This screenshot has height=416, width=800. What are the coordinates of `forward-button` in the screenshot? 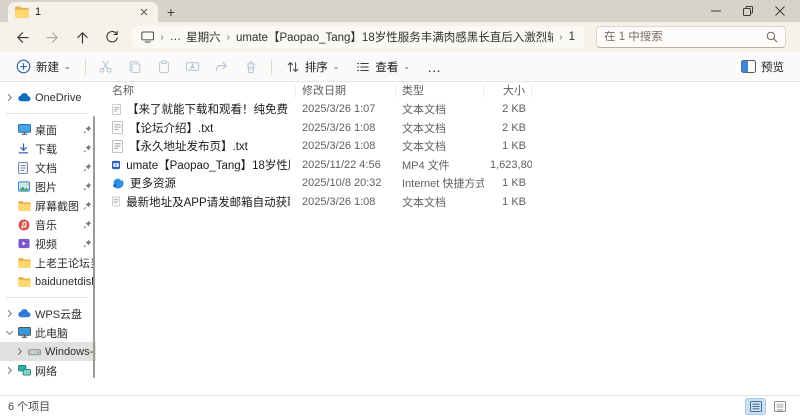 It's located at (52, 37).